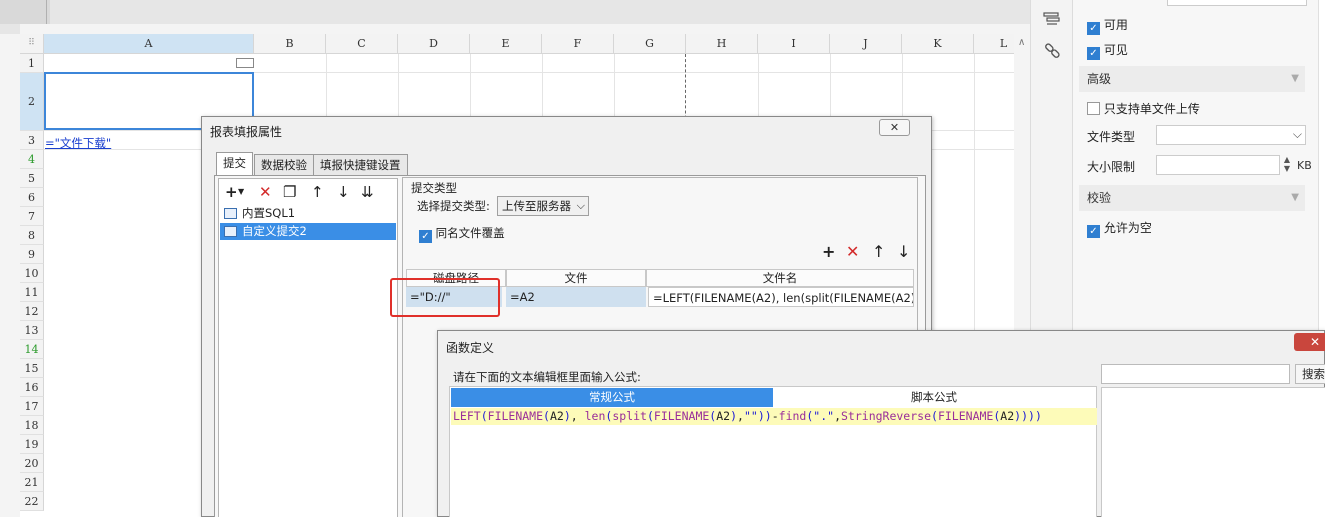 Image resolution: width=1325 pixels, height=517 pixels. I want to click on row-header-9: 9, so click(32, 254).